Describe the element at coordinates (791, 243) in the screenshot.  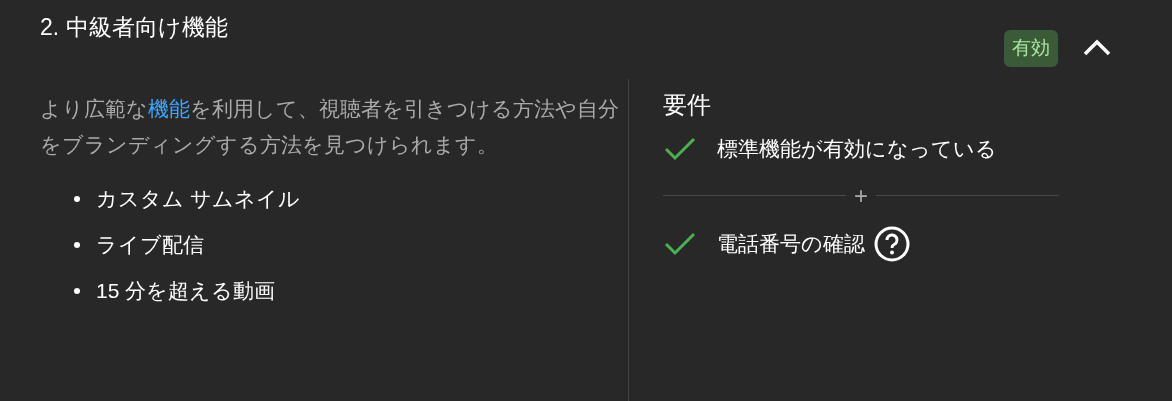
I see `requirement-label: 電話番号の確認` at that location.